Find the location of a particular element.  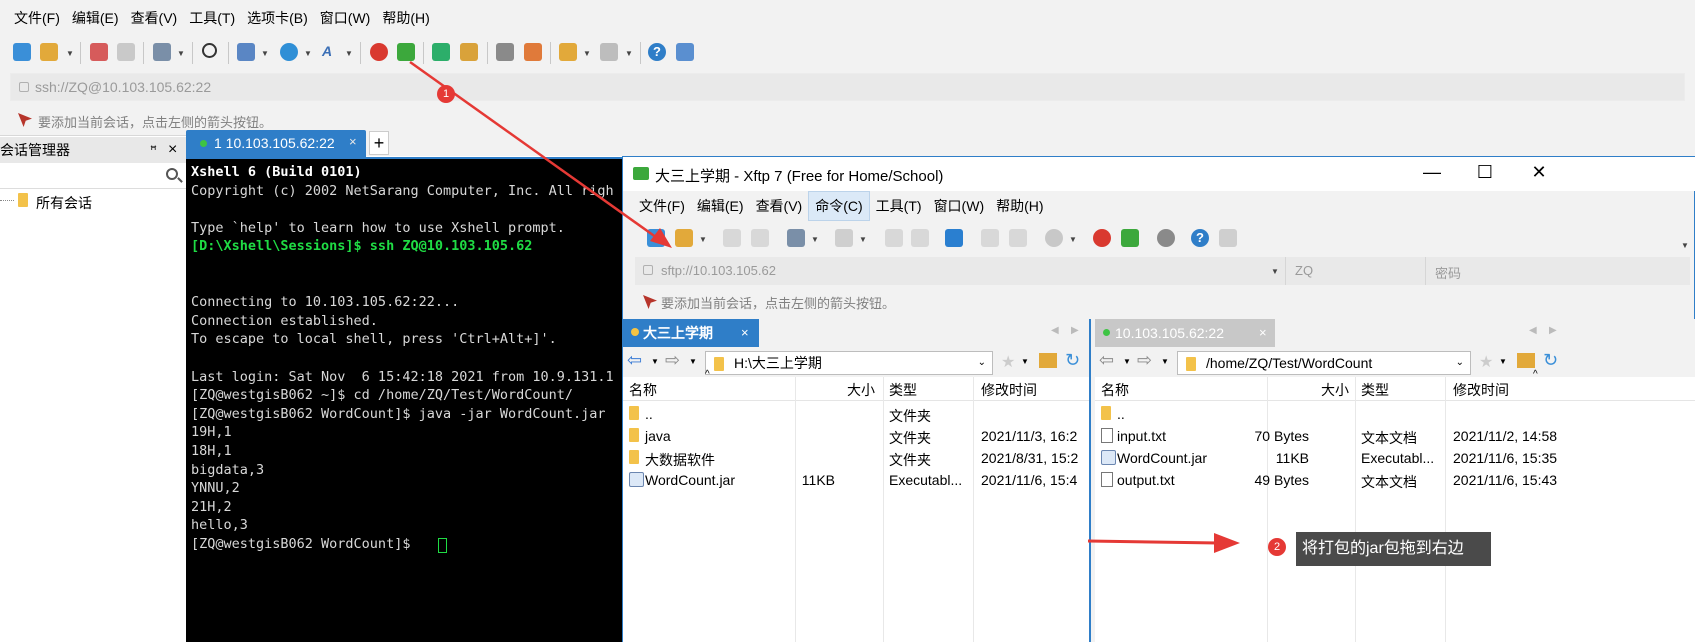

tooltip-callout: 将打包的jar包拖到右边 is located at coordinates (1393, 549).